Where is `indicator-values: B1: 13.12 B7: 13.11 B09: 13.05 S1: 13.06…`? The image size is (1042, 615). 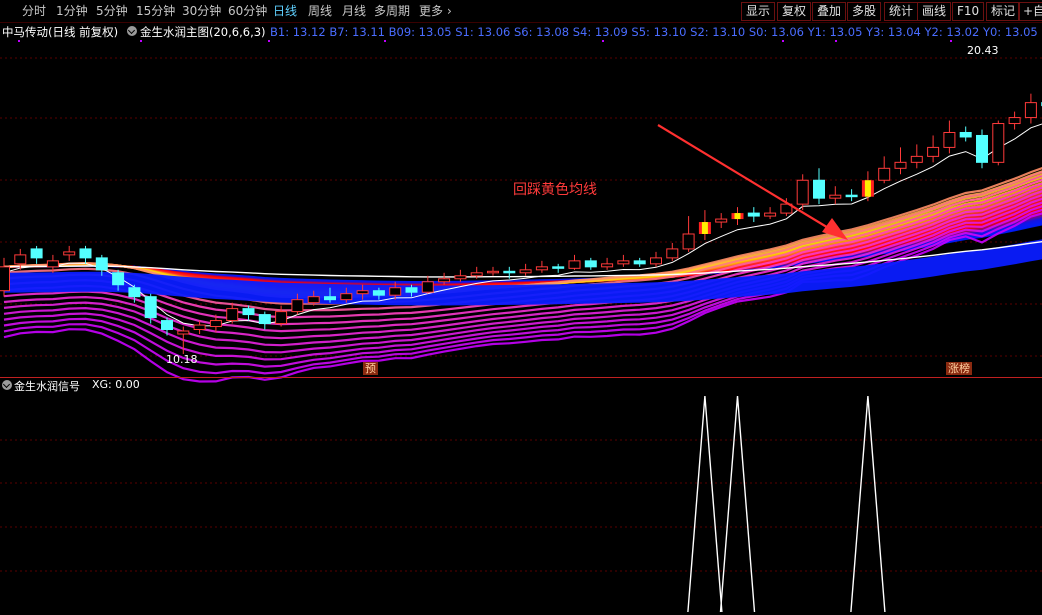
indicator-values: B1: 13.12 B7: 13.11 B09: 13.05 S1: 13.06… is located at coordinates (654, 32).